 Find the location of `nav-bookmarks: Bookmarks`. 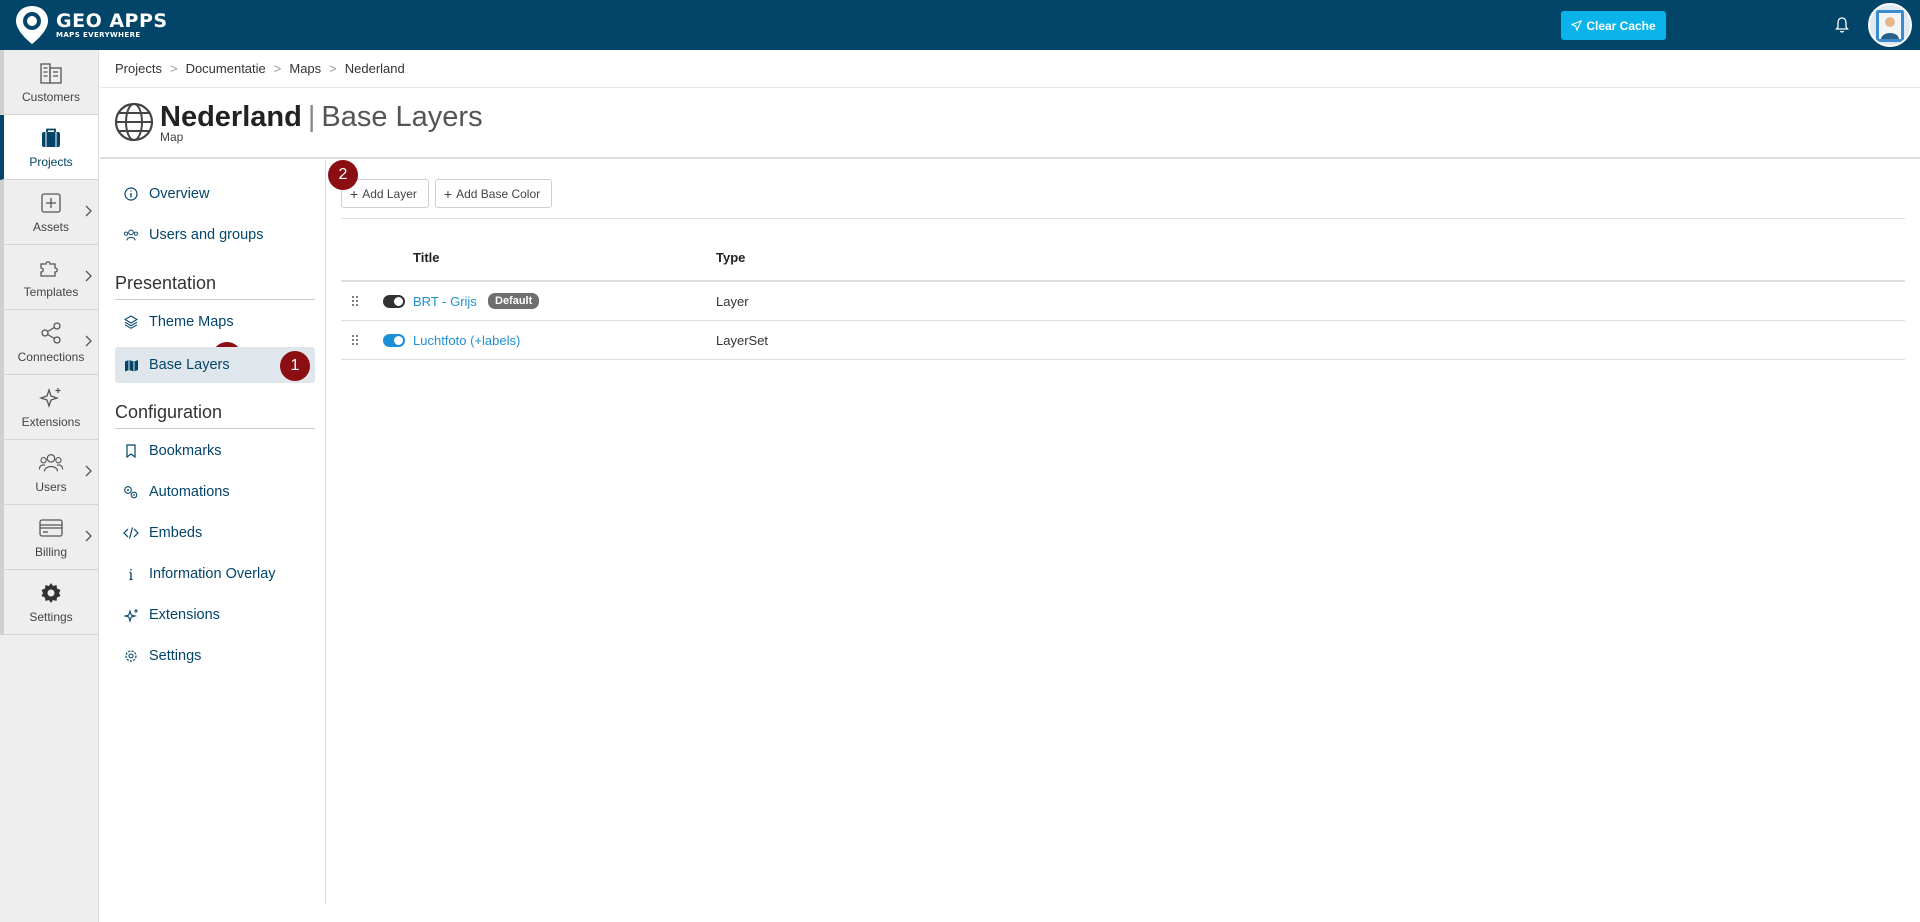

nav-bookmarks: Bookmarks is located at coordinates (215, 451).